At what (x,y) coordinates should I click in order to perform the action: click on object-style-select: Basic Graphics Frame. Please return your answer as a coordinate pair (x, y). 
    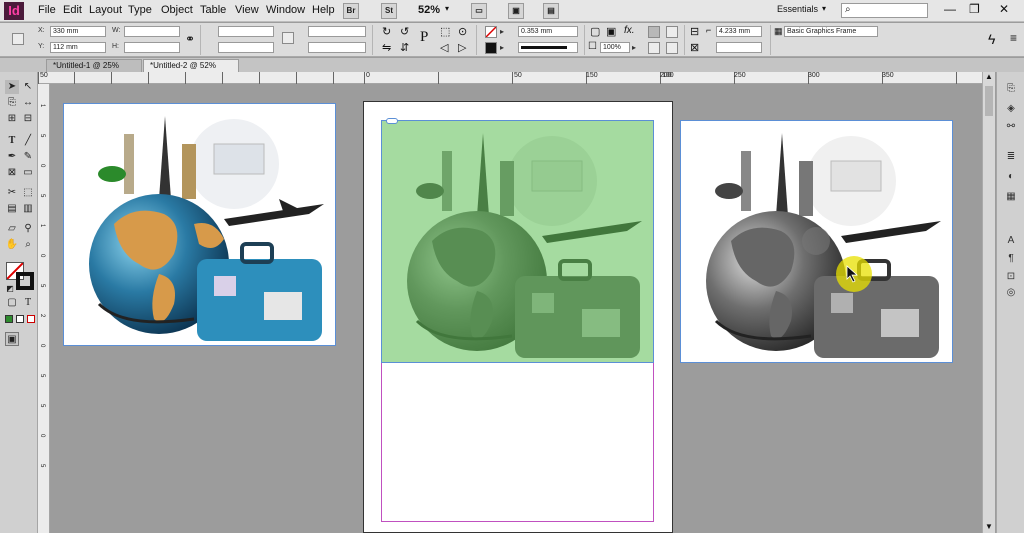
    Looking at the image, I should click on (831, 31).